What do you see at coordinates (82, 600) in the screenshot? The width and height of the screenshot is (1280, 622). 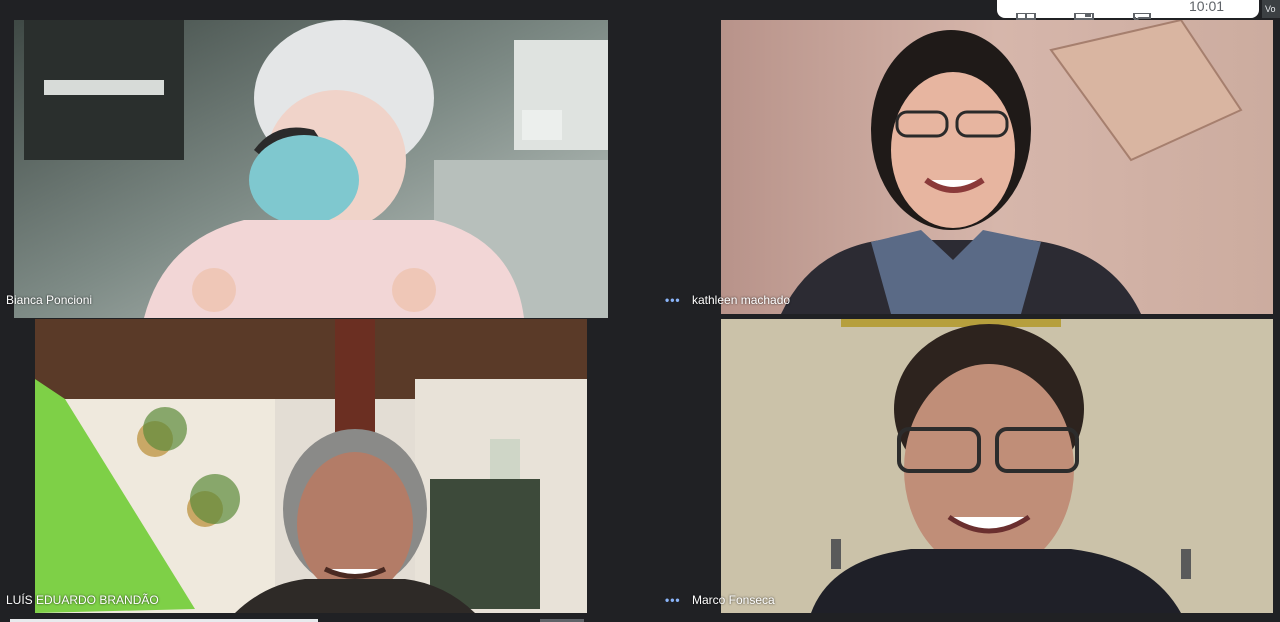 I see `participant-name: LUÍS EDUARDO BRANDÃO` at bounding box center [82, 600].